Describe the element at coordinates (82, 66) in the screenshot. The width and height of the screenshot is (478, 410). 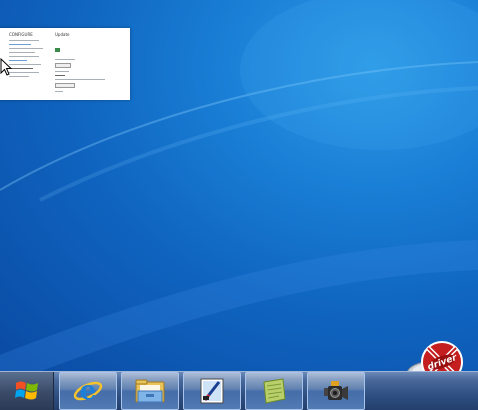
I see `thumbnail-right-column: Update` at that location.